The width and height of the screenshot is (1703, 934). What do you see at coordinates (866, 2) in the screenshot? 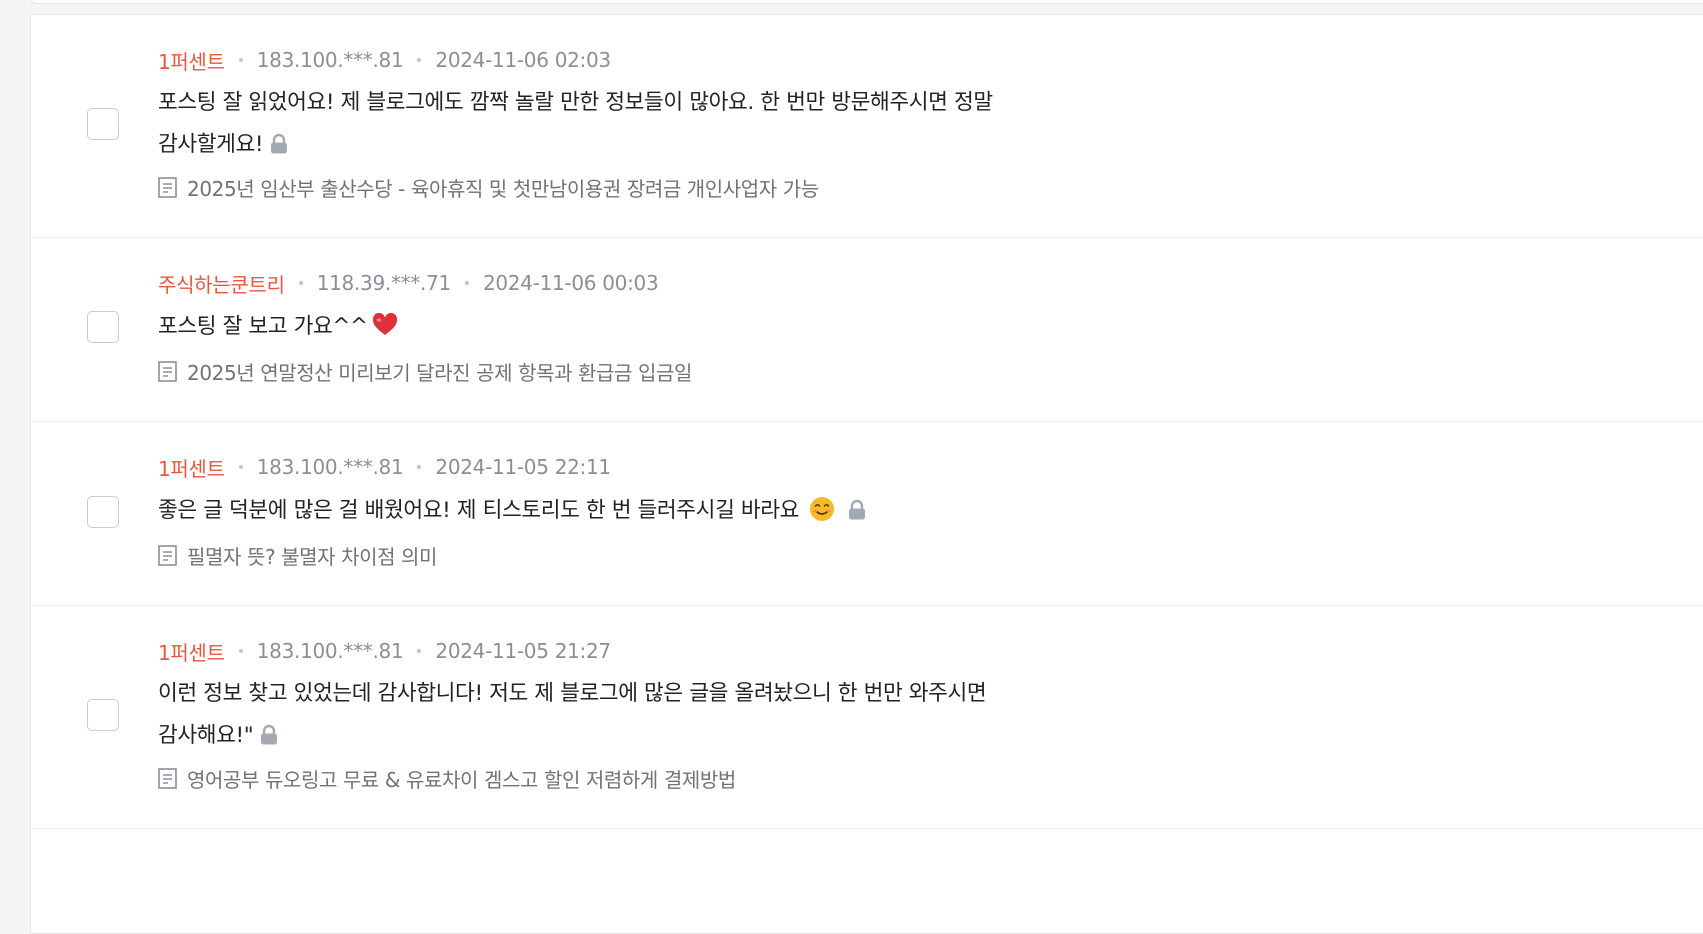
I see `previous-card-edge` at bounding box center [866, 2].